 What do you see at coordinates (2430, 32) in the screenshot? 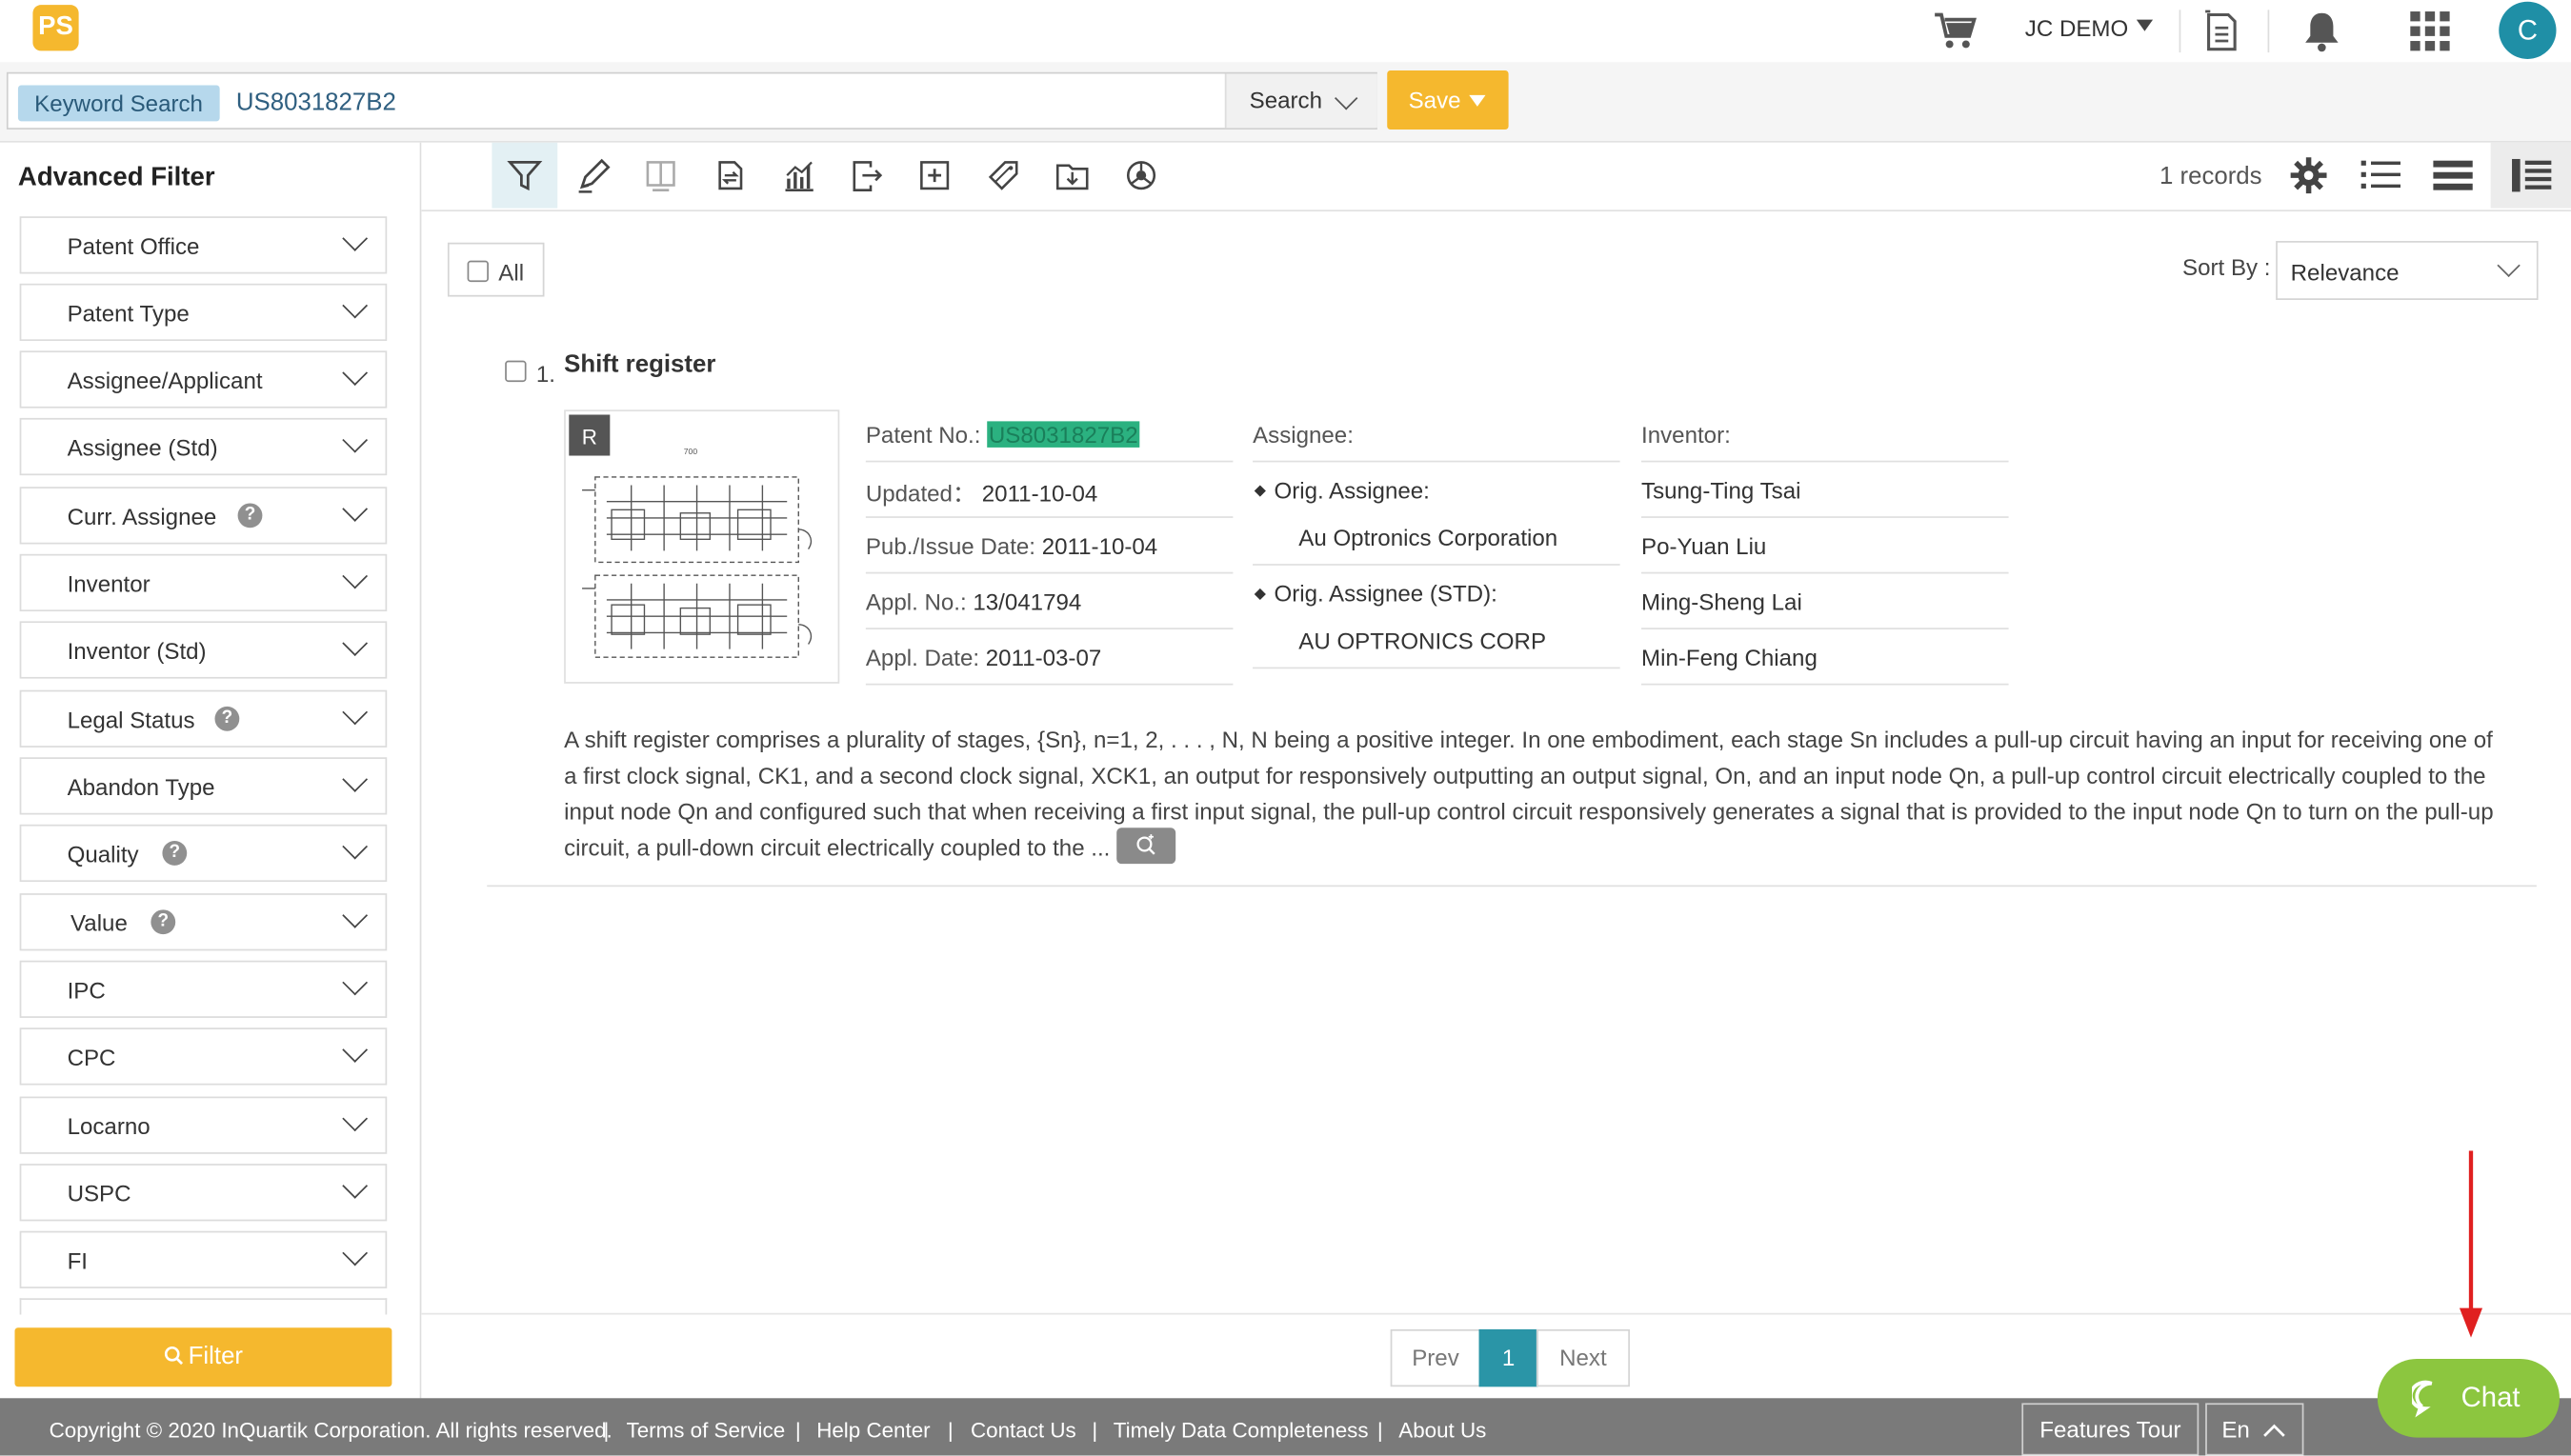
I see `apps-grid-icon` at bounding box center [2430, 32].